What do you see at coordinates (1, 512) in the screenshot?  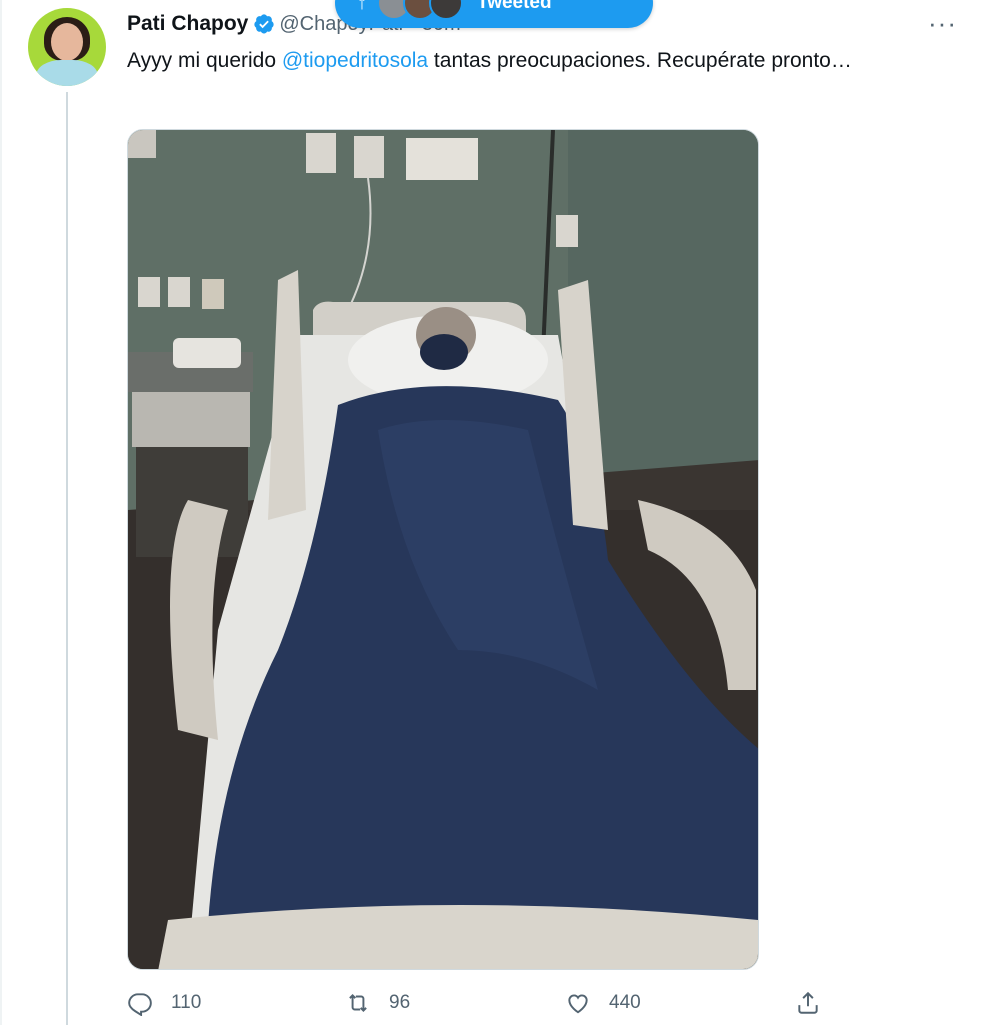 I see `timeline-edge` at bounding box center [1, 512].